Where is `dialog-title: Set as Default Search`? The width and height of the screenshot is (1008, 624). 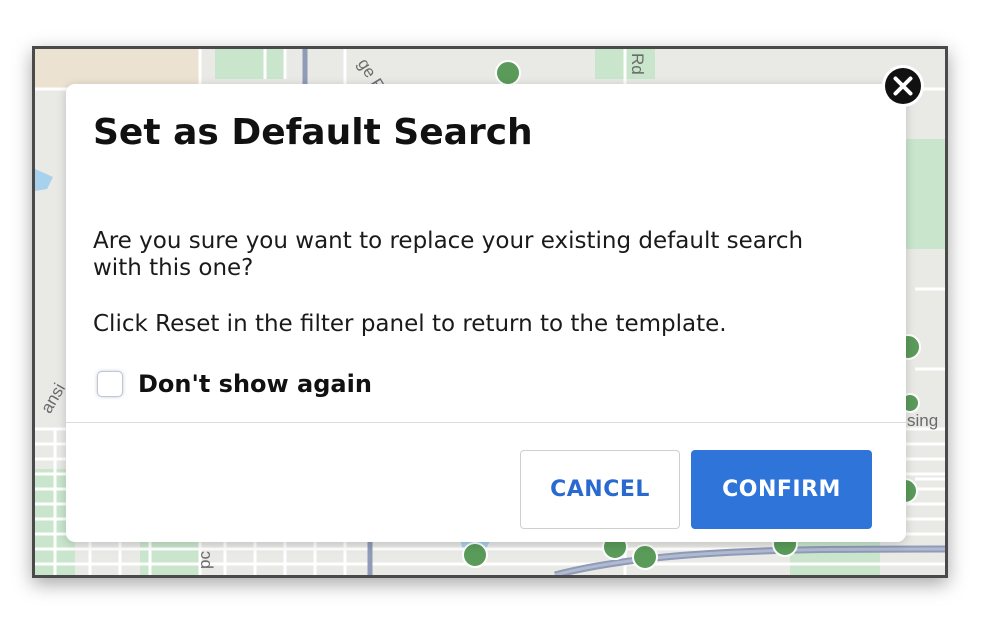 dialog-title: Set as Default Search is located at coordinates (313, 132).